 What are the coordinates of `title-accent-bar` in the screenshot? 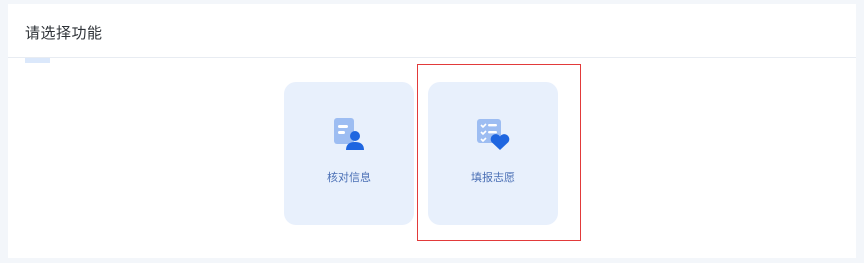 It's located at (37, 60).